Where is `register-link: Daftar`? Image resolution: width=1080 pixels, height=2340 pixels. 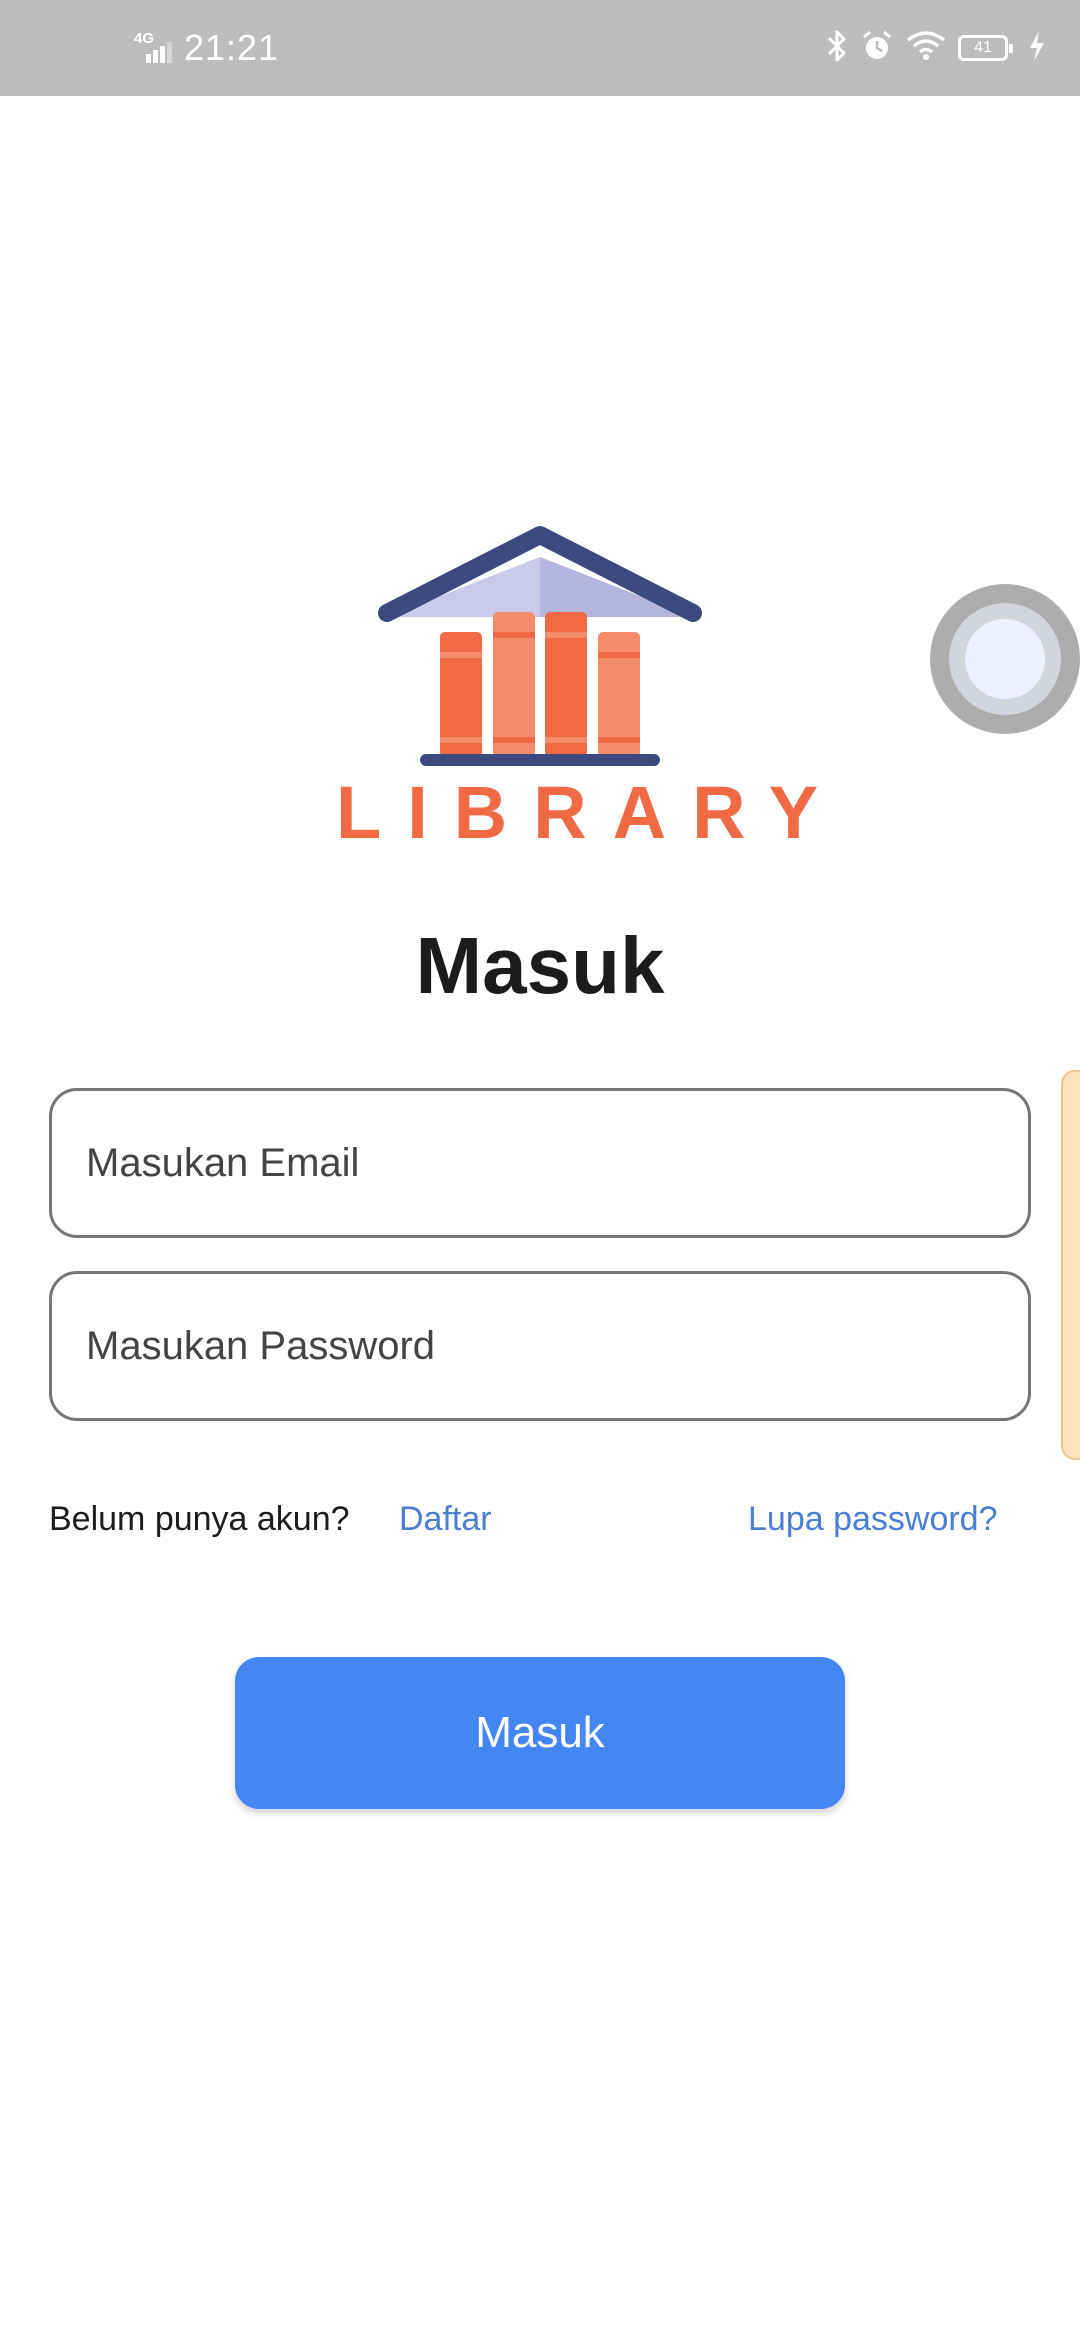 register-link: Daftar is located at coordinates (445, 1519).